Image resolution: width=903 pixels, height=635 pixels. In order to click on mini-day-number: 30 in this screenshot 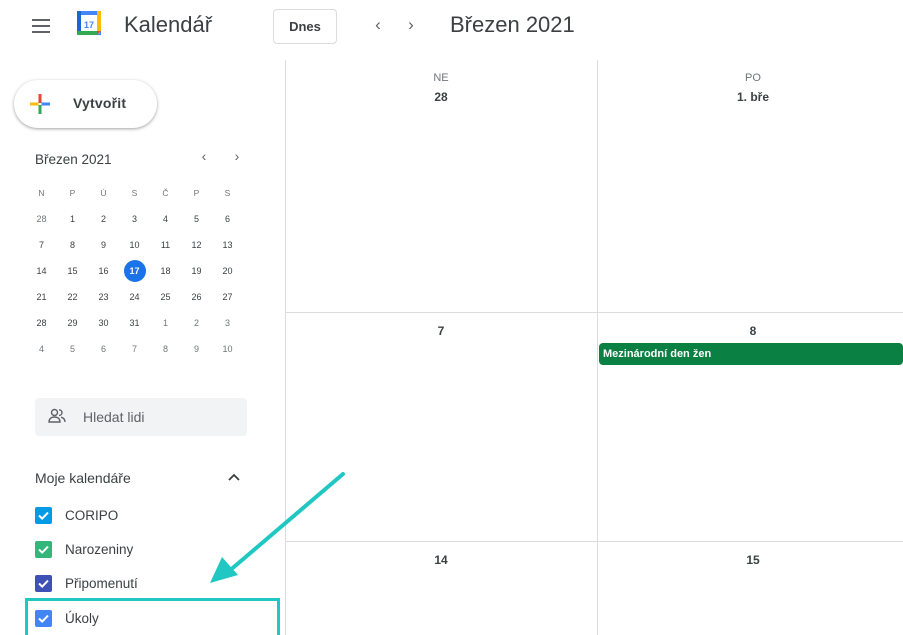, I will do `click(103, 323)`.